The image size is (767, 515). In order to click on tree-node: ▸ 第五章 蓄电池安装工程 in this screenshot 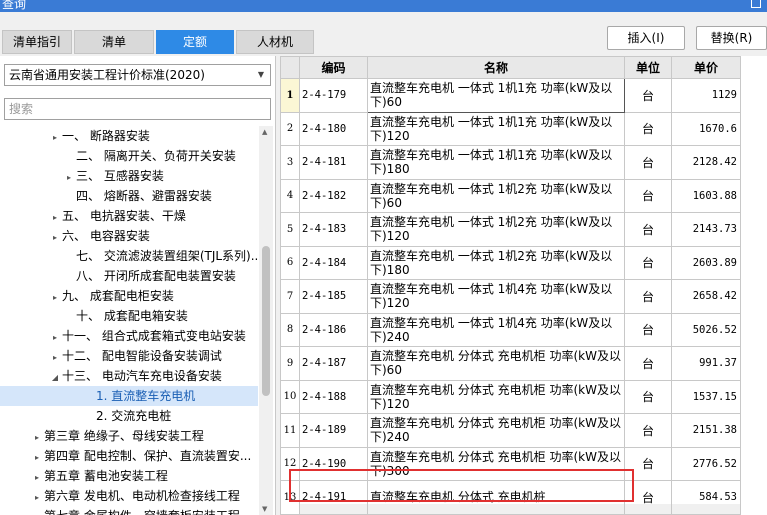, I will do `click(129, 476)`.